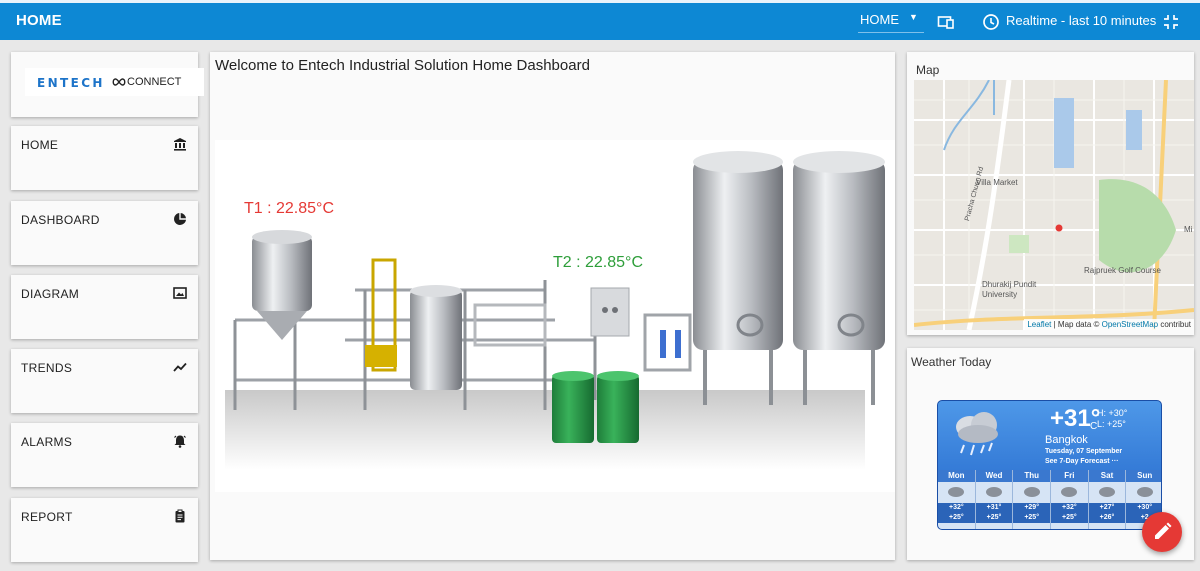 This screenshot has height=571, width=1200. What do you see at coordinates (1111, 424) in the screenshot?
I see `low-temp: L: +25°` at bounding box center [1111, 424].